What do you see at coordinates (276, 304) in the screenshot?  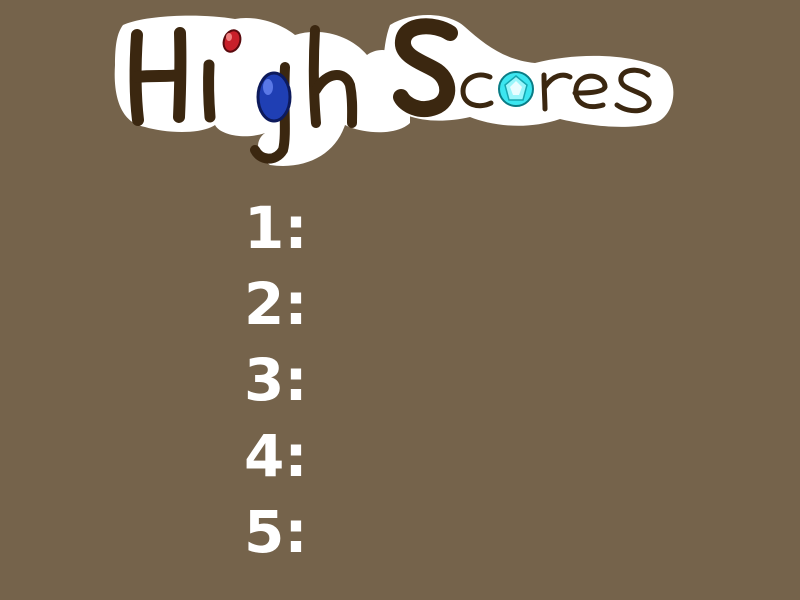 I see `score-rank-2: 2:` at bounding box center [276, 304].